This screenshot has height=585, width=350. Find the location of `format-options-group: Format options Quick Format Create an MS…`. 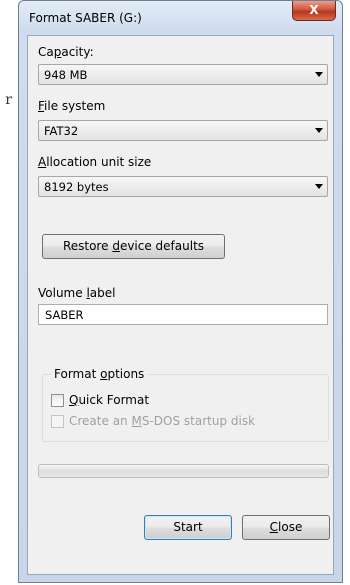

format-options-group: Format options Quick Format Create an MS… is located at coordinates (185, 404).